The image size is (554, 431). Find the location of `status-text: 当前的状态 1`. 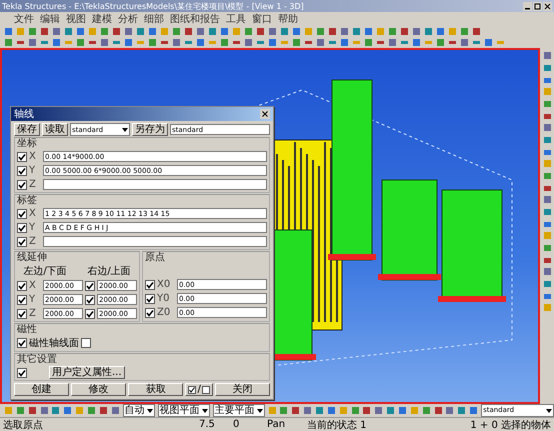

status-text: 当前的状态 1 is located at coordinates (337, 424).